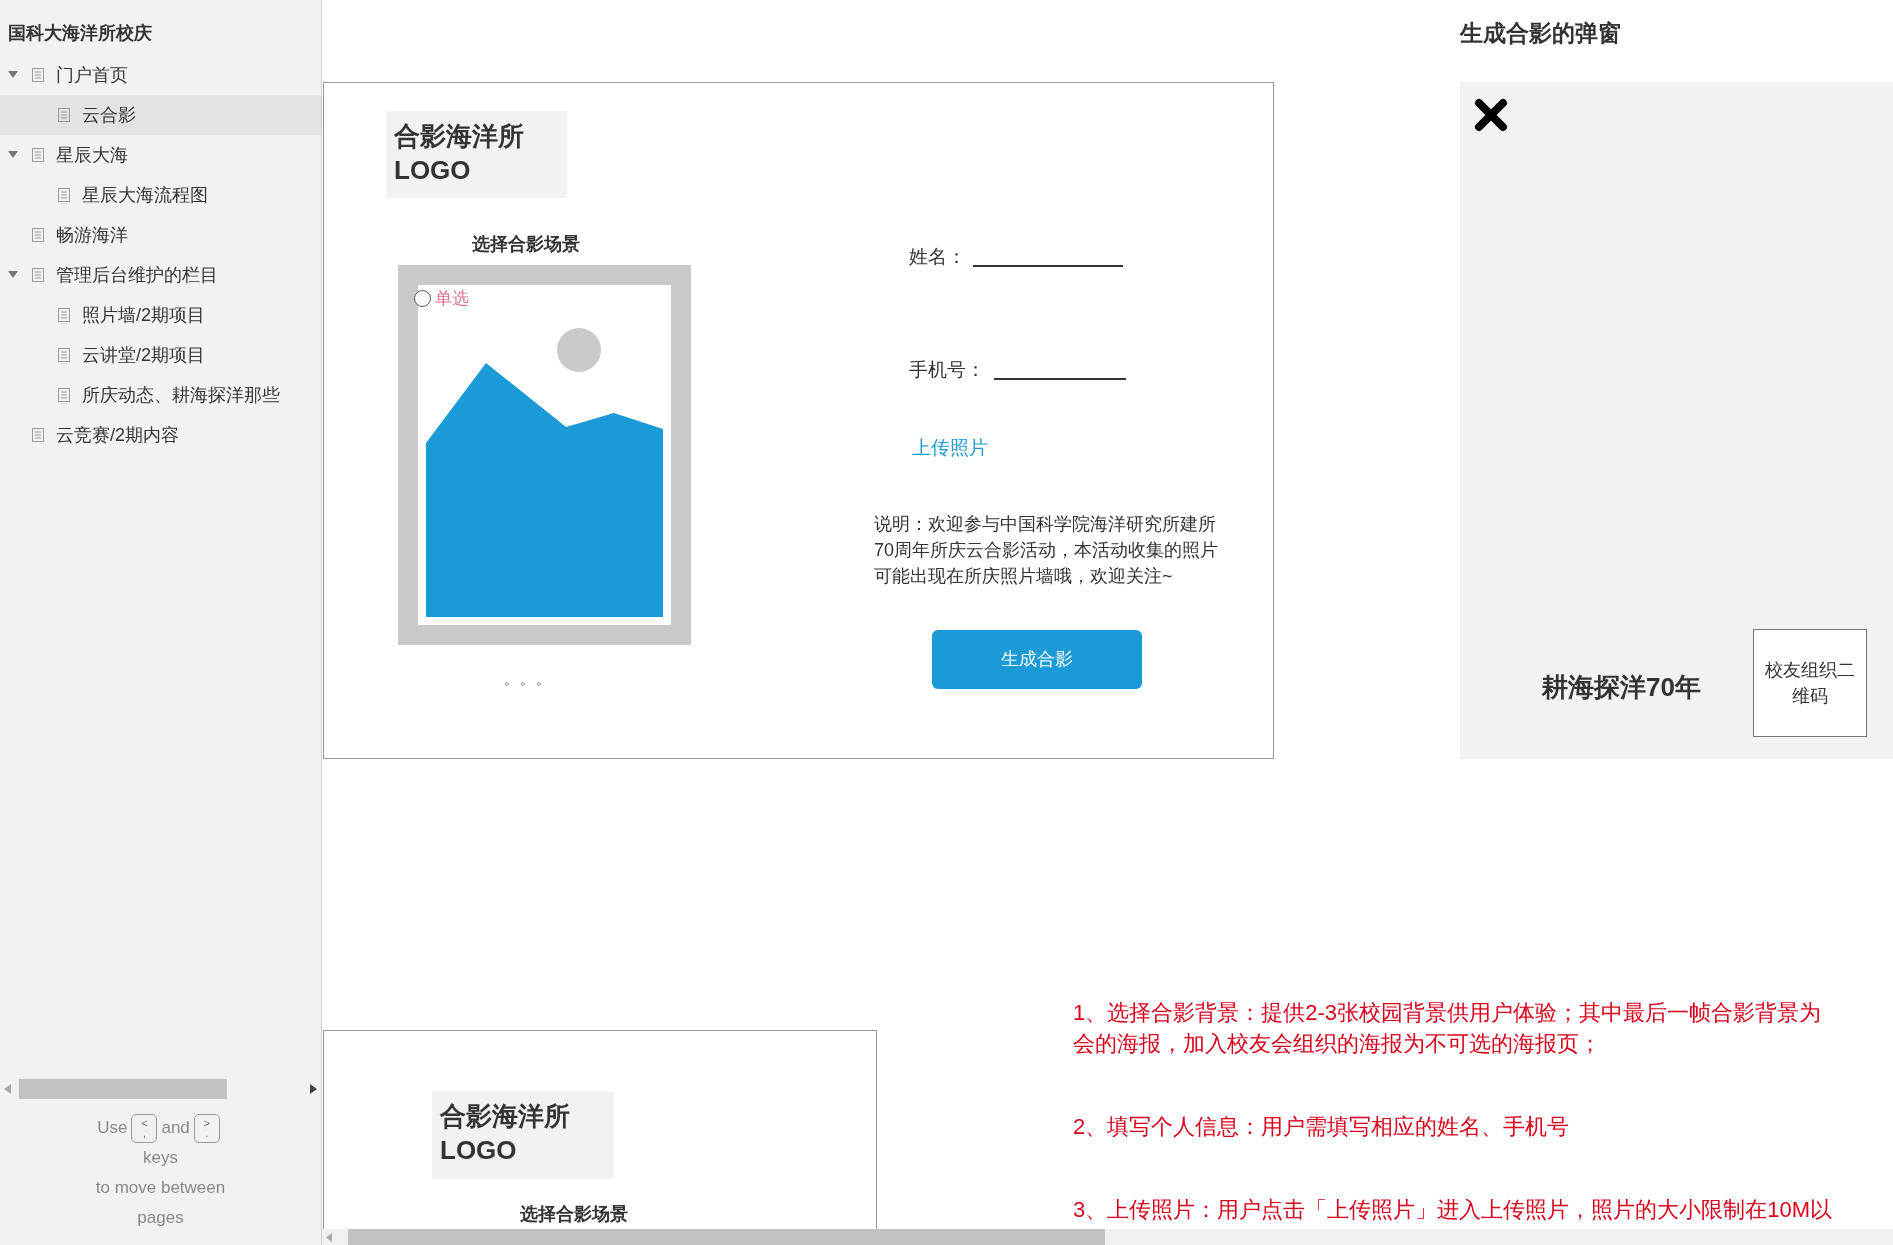 The width and height of the screenshot is (1893, 1245). Describe the element at coordinates (160, 115) in the screenshot. I see `tree-item: 云合影` at that location.